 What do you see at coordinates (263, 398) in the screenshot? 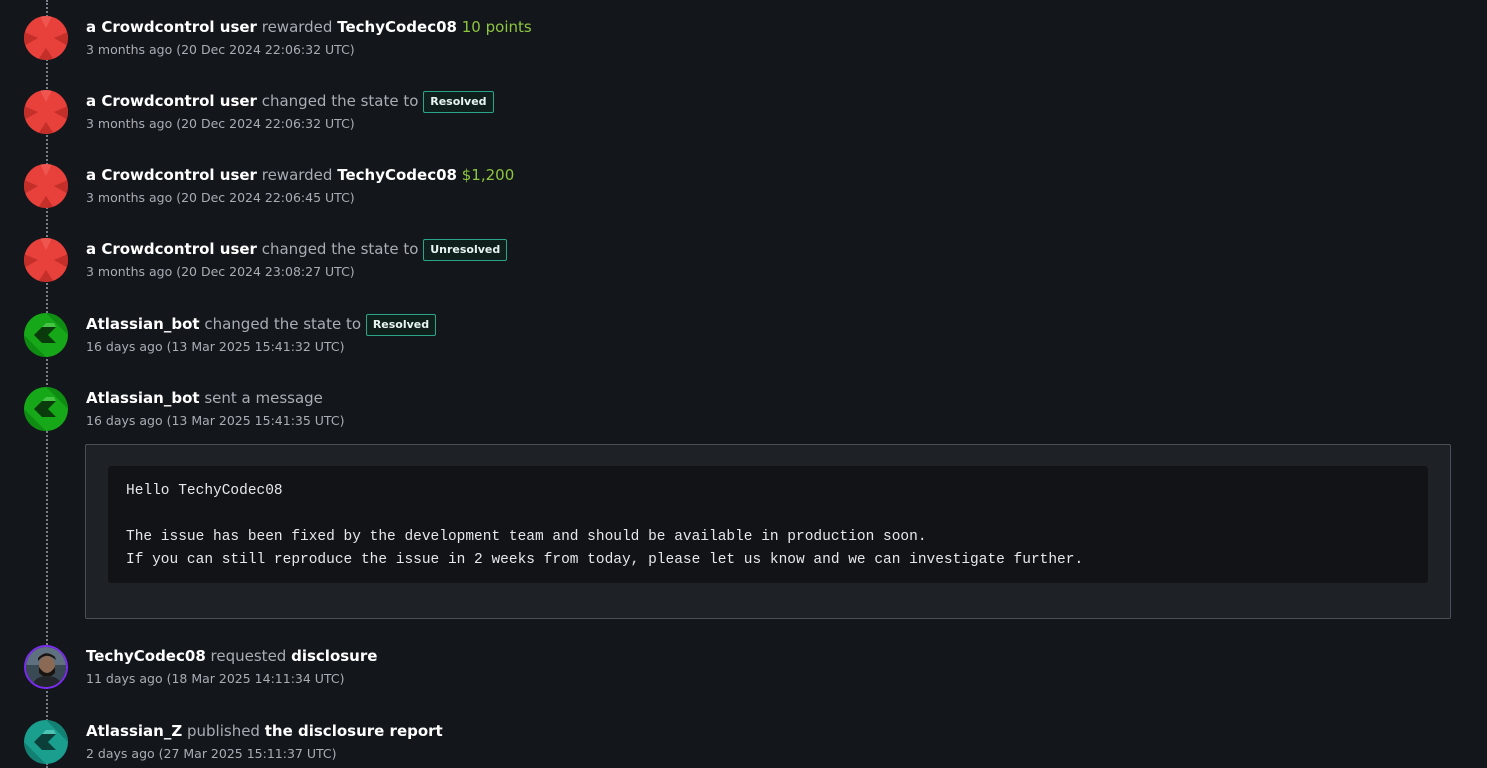
I see `entry-verb: sent a message` at bounding box center [263, 398].